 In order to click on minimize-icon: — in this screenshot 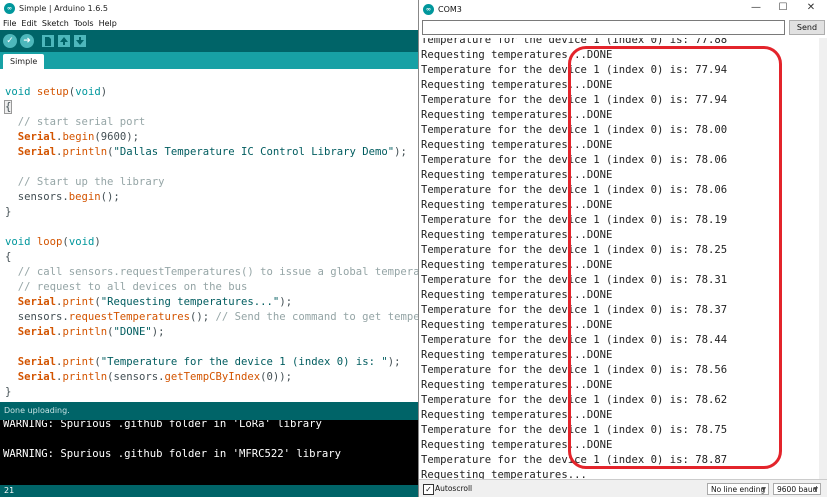, I will do `click(756, 7)`.